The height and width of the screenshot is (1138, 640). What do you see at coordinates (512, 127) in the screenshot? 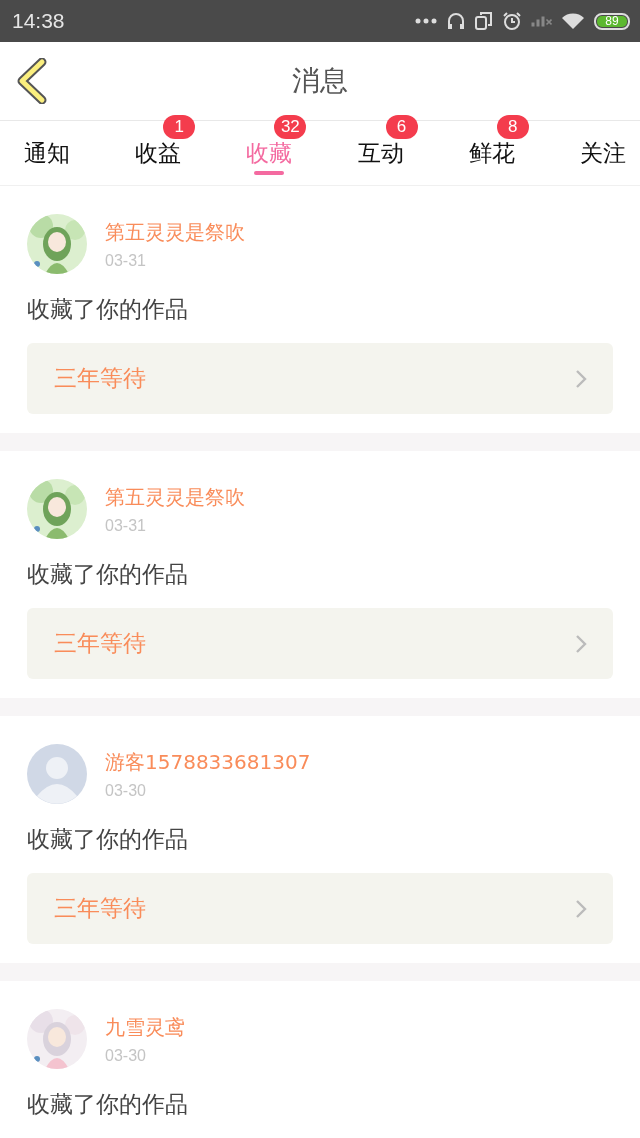
I see `count-badge: 8` at bounding box center [512, 127].